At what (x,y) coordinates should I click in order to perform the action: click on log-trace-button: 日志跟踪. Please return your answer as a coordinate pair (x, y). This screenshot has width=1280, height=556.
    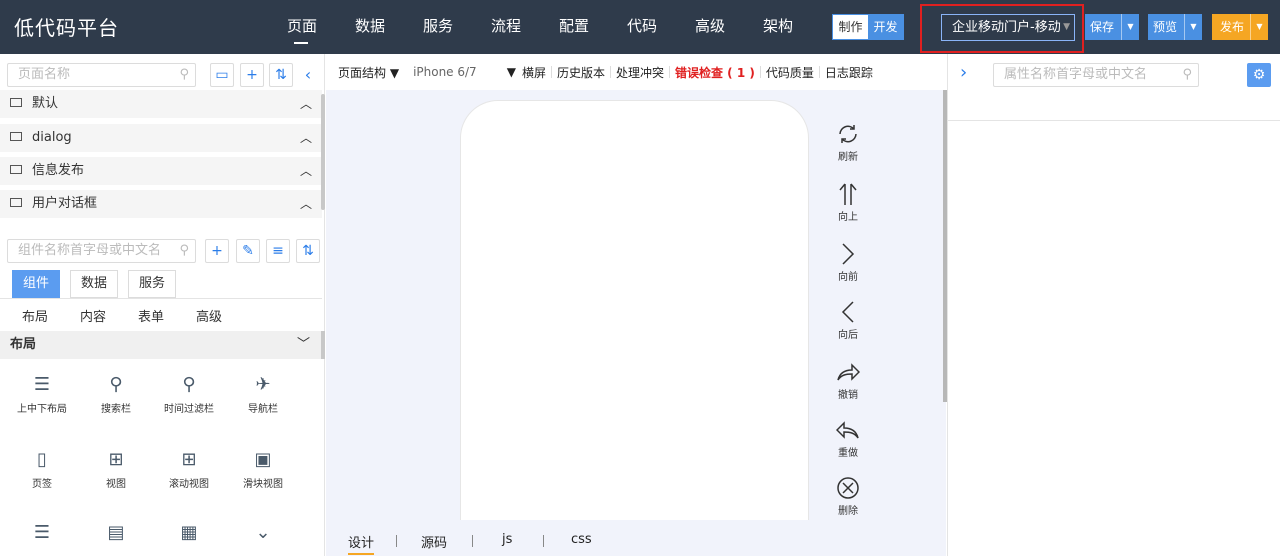
    Looking at the image, I should click on (849, 72).